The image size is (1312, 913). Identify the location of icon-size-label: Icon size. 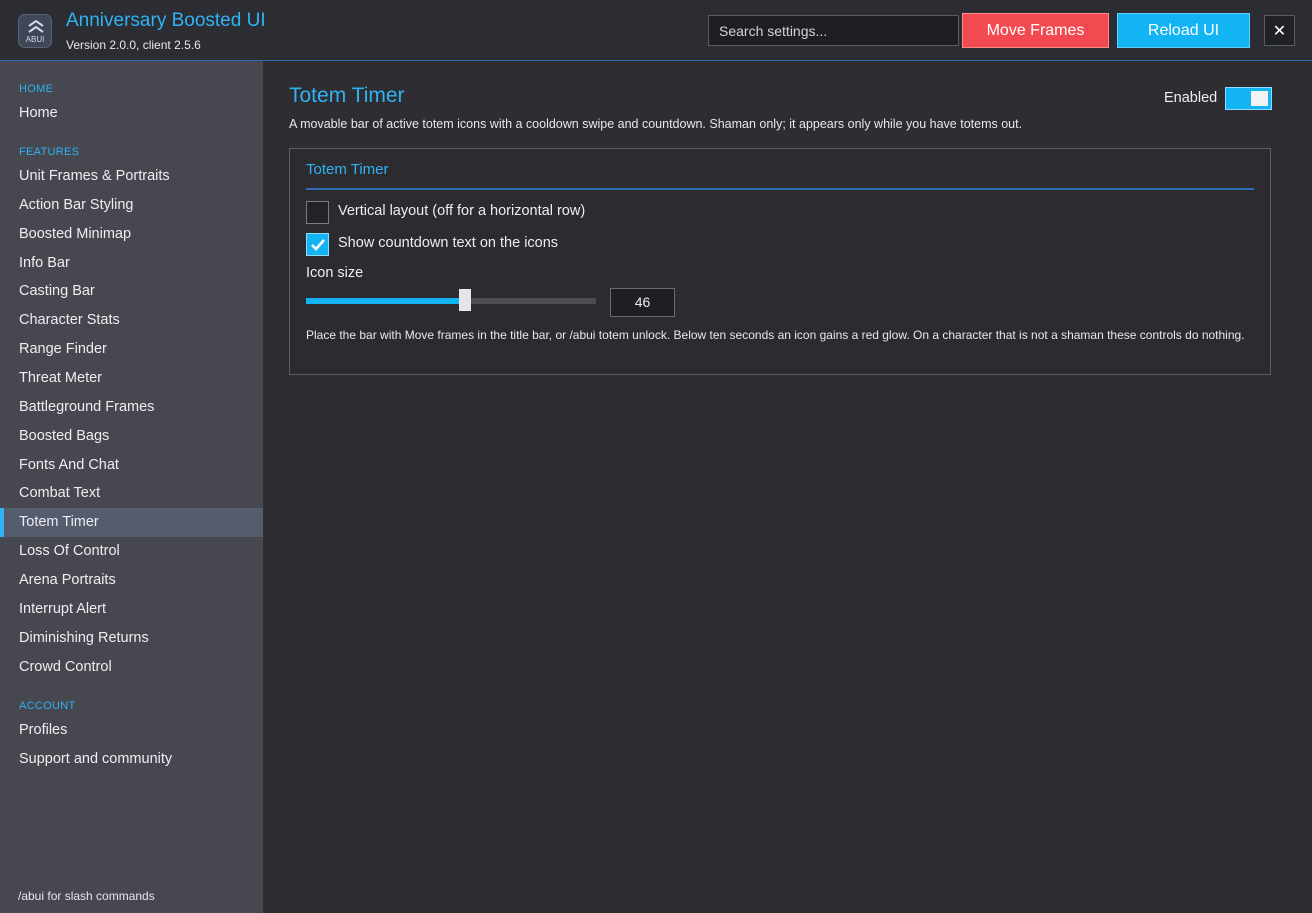
(335, 273).